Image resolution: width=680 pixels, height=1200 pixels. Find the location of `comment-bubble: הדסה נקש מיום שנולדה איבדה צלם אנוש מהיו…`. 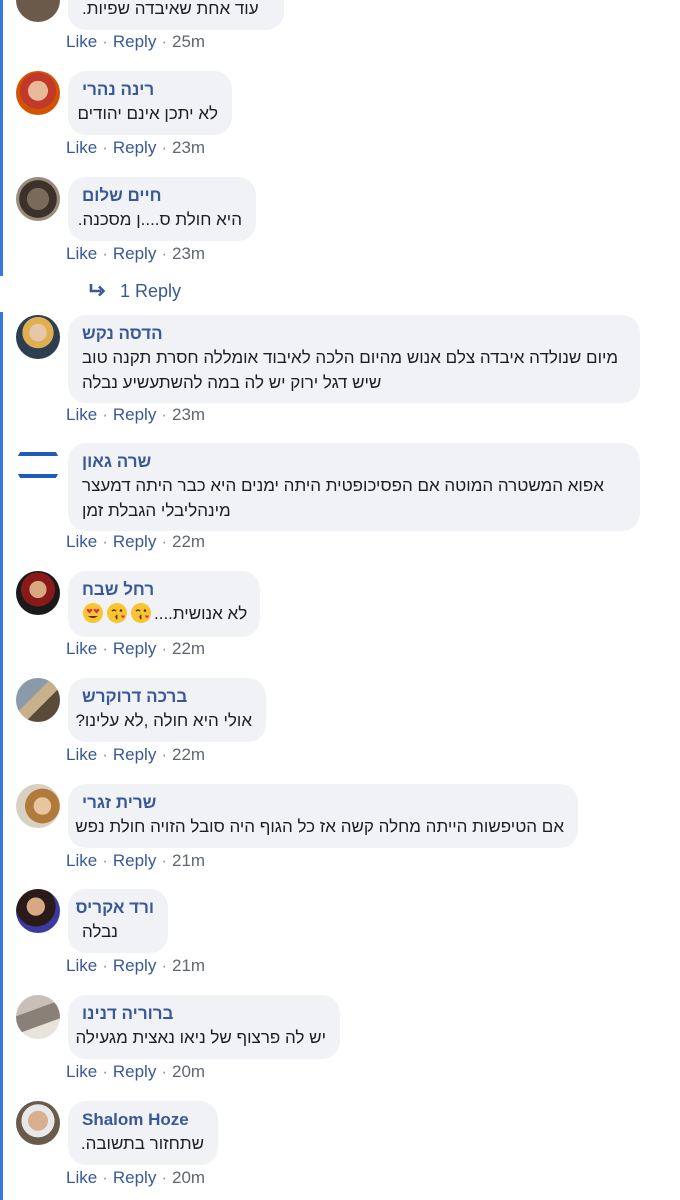

comment-bubble: הדסה נקש מיום שנולדה איבדה צלם אנוש מהיו… is located at coordinates (354, 359).